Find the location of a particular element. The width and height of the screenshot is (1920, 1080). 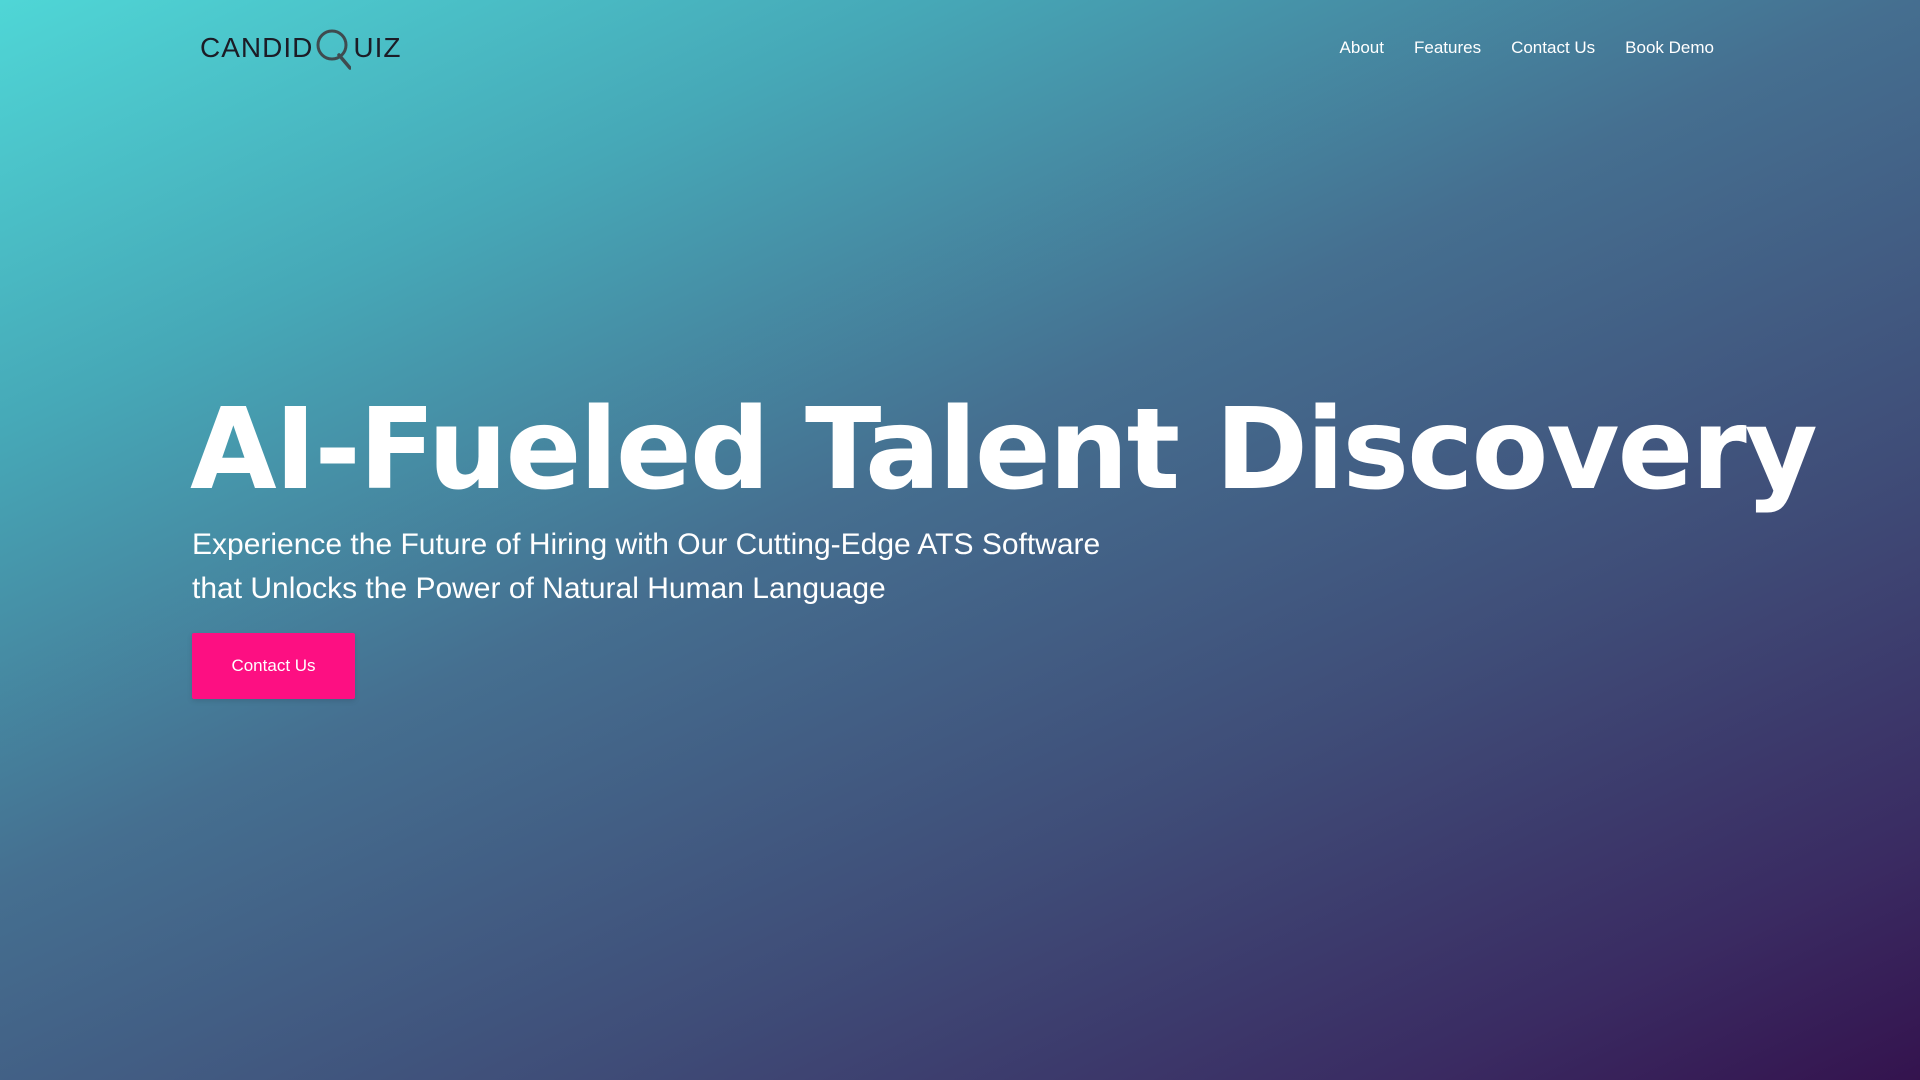

nav-link-features: Features is located at coordinates (1447, 48).